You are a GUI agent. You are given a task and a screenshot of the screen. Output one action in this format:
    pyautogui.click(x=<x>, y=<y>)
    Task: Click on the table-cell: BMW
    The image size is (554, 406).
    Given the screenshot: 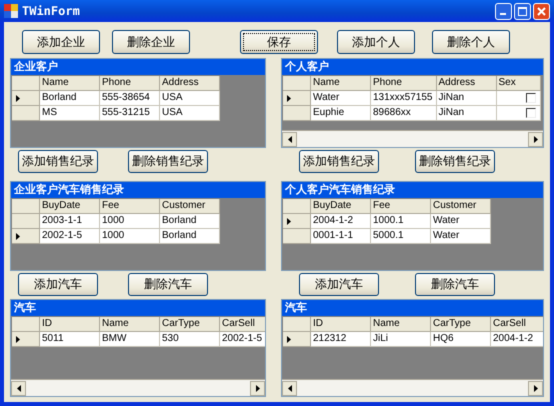 What is the action you would take?
    pyautogui.click(x=130, y=339)
    